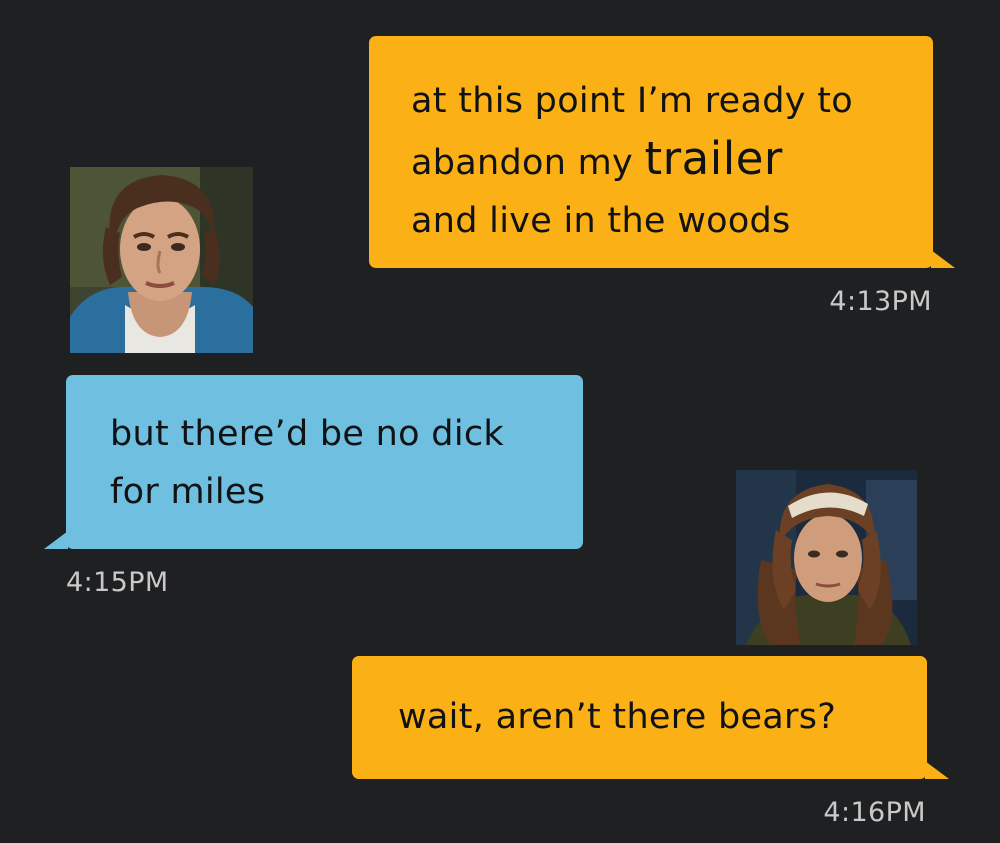 This screenshot has width=1000, height=843. What do you see at coordinates (522, 163) in the screenshot?
I see `message-text-fragment: abandon my` at bounding box center [522, 163].